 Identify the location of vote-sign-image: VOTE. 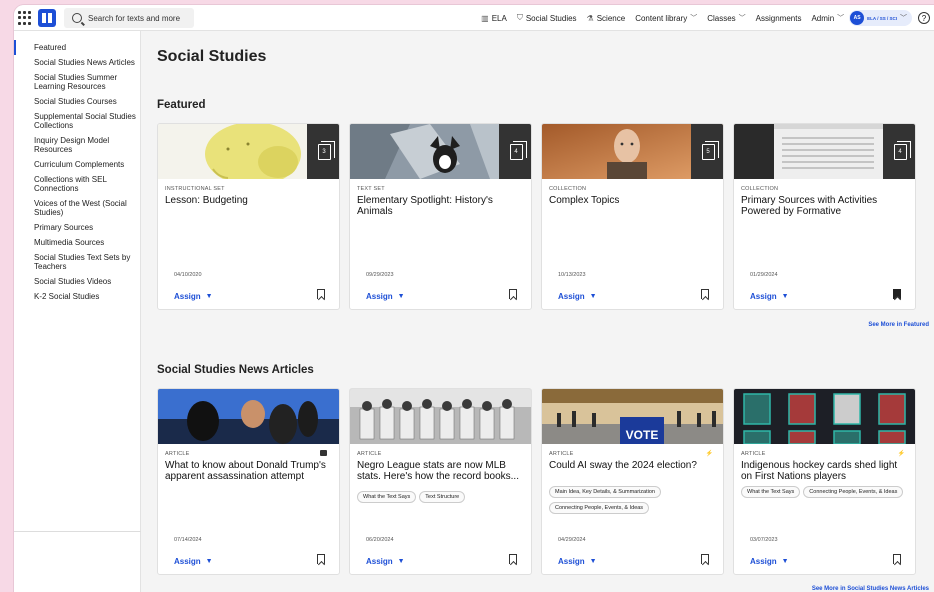
(632, 416).